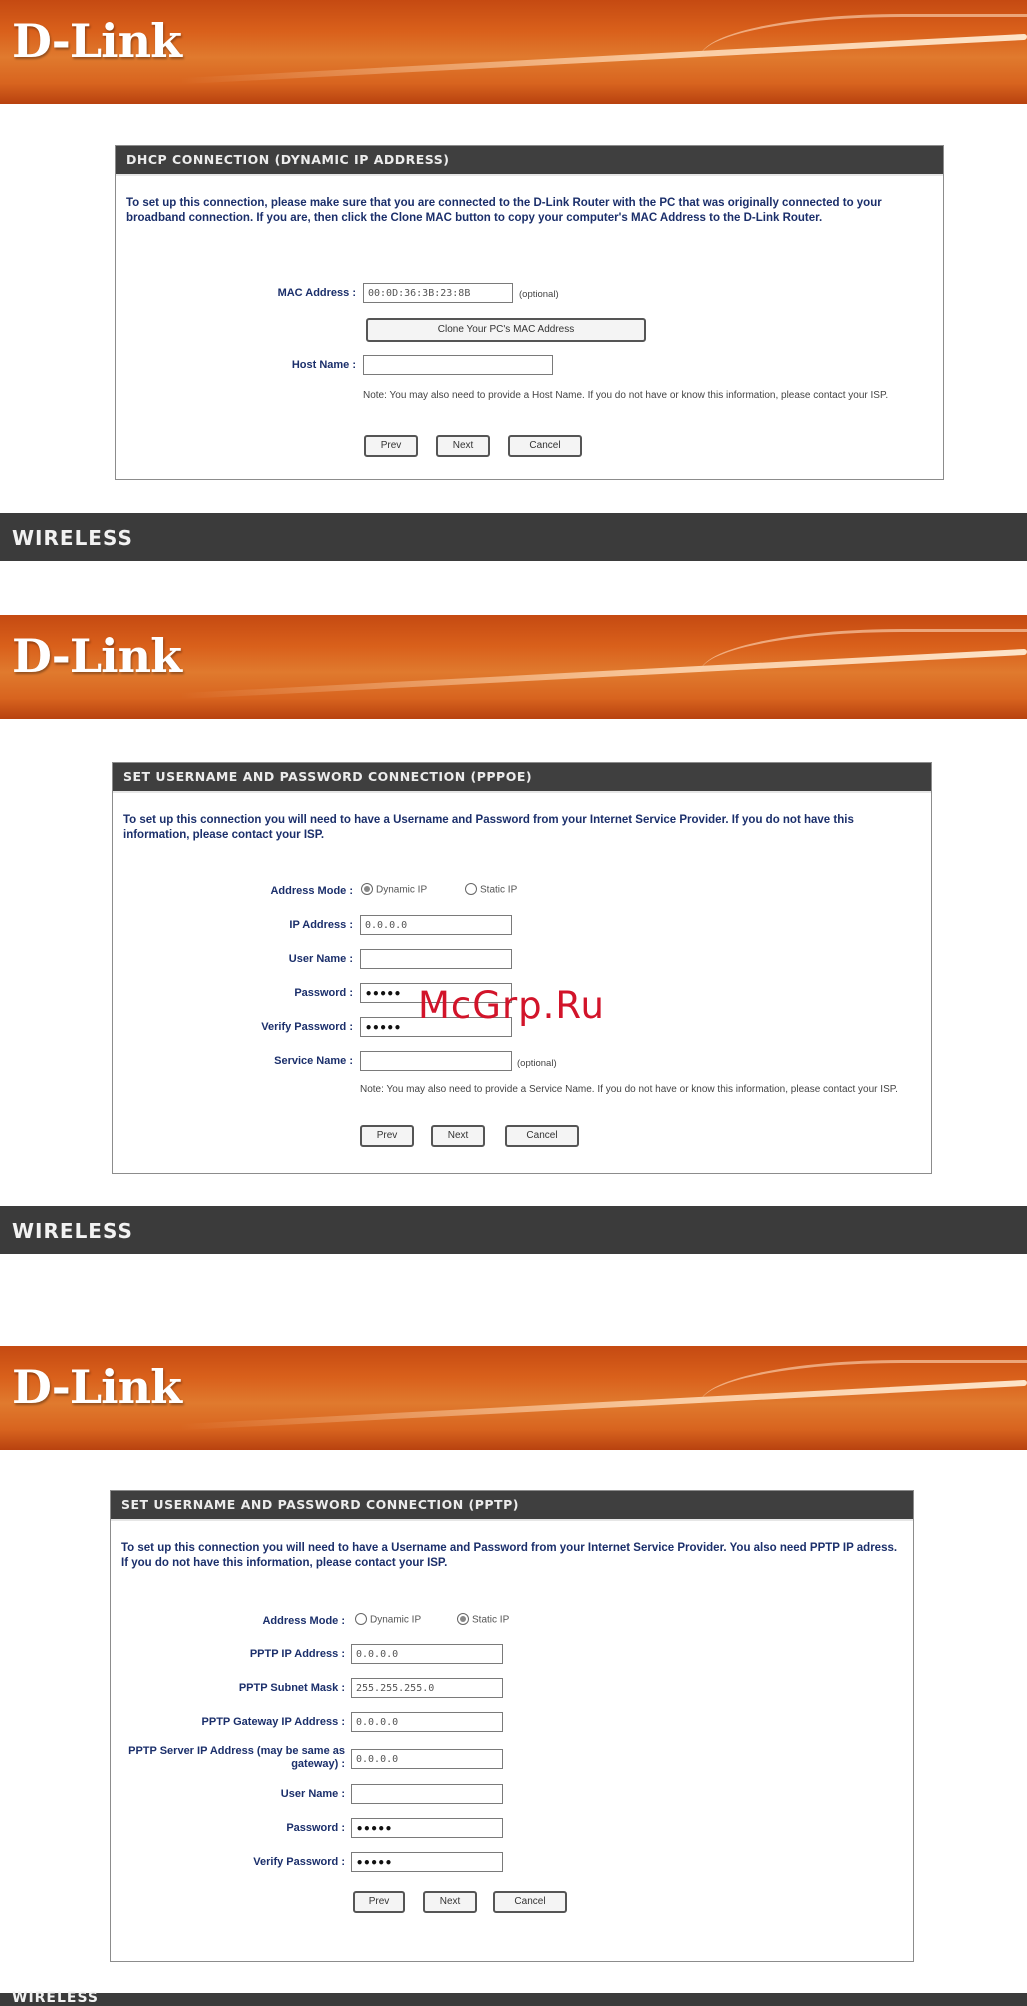 The image size is (1027, 2006). I want to click on host-name-input, so click(458, 365).